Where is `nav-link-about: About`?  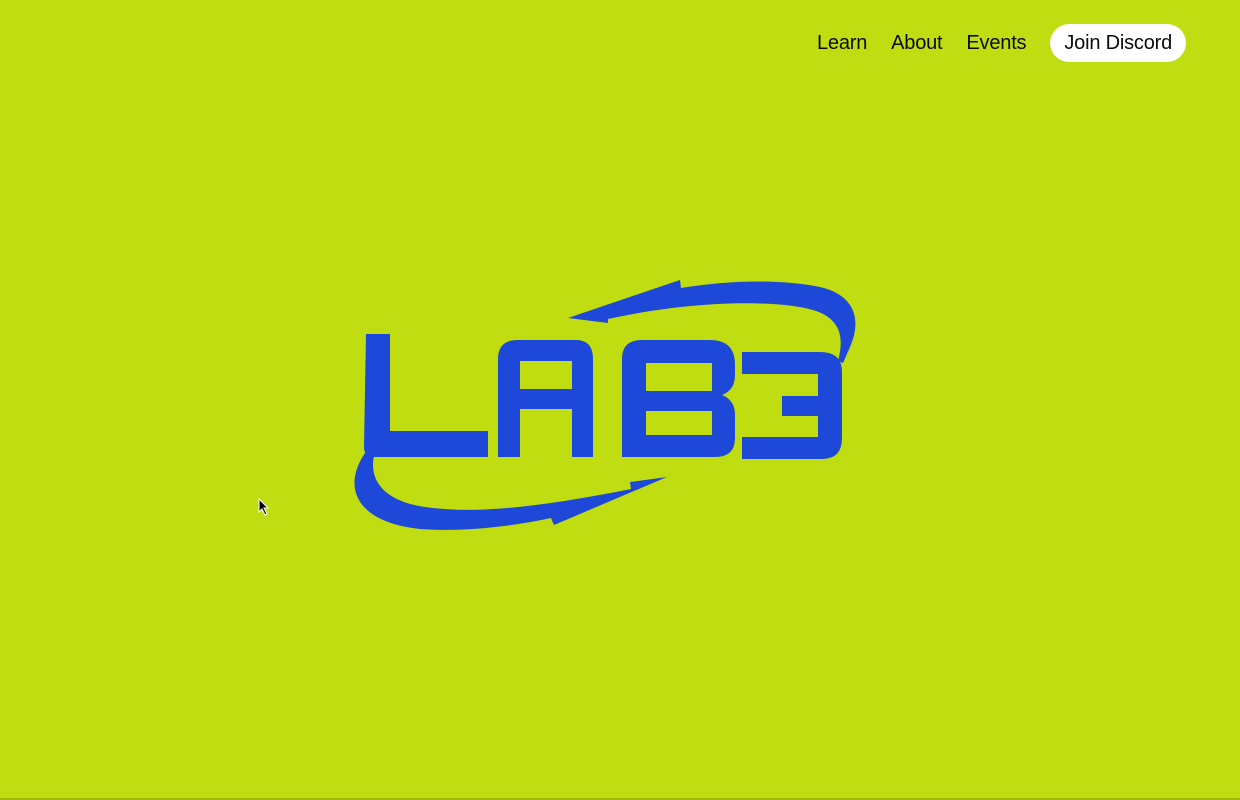 nav-link-about: About is located at coordinates (916, 43).